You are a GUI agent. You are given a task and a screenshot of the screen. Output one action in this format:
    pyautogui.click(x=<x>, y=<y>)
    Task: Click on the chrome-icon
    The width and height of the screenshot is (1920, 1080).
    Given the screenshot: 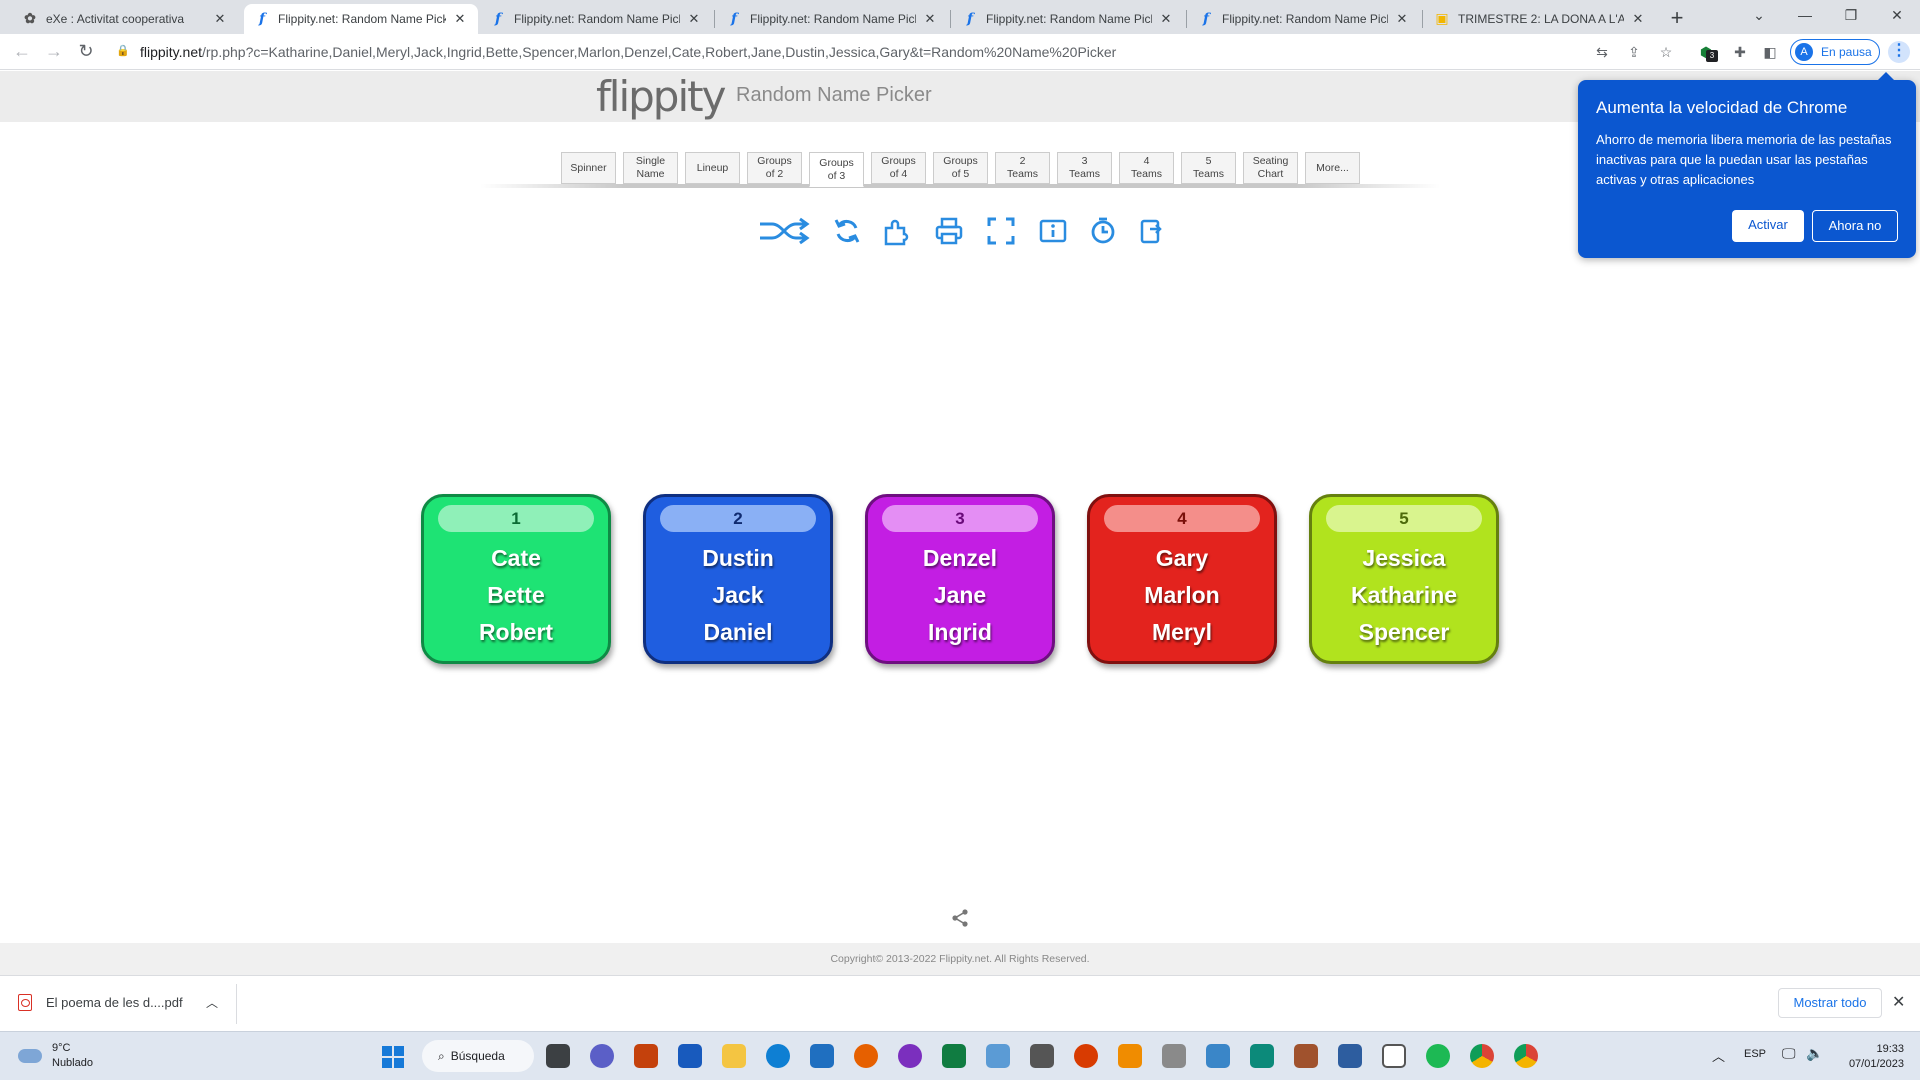 What is the action you would take?
    pyautogui.click(x=1482, y=1056)
    